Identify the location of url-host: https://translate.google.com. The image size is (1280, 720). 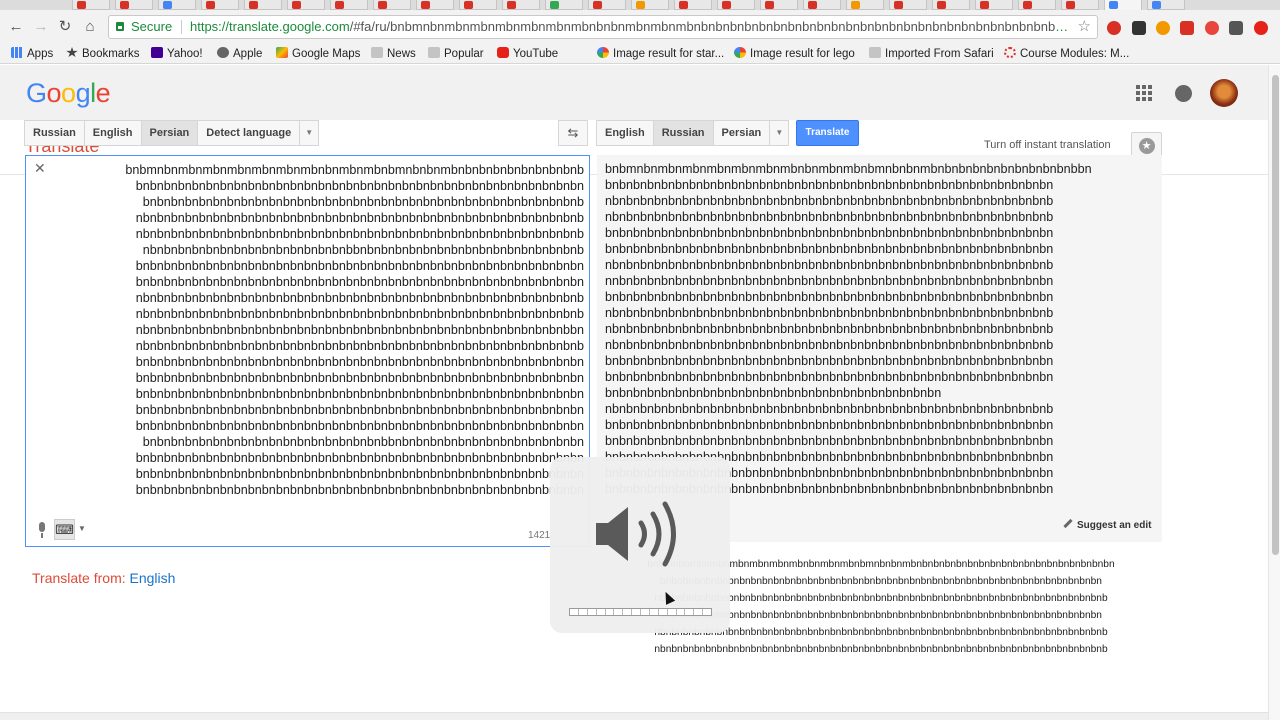
(270, 26).